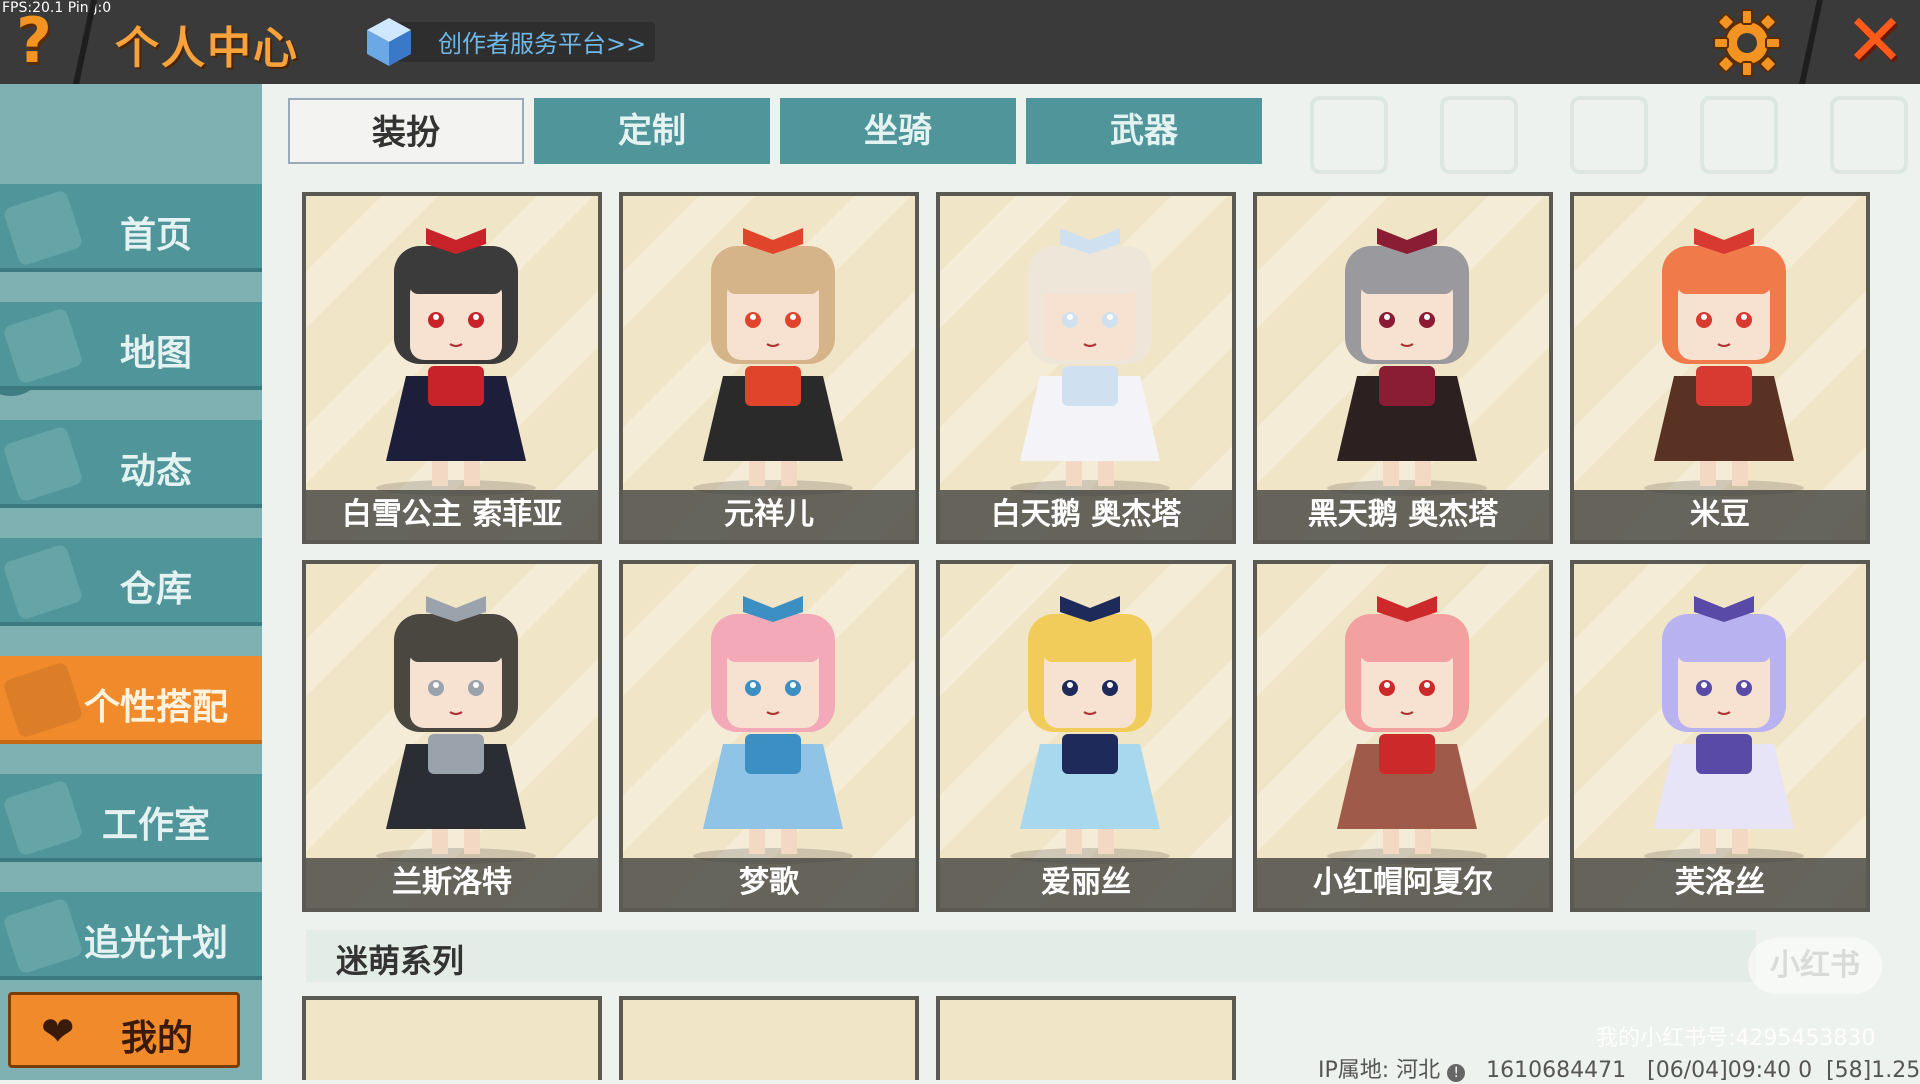 The image size is (1920, 1084). Describe the element at coordinates (769, 883) in the screenshot. I see `skin-name: 梦歌` at that location.